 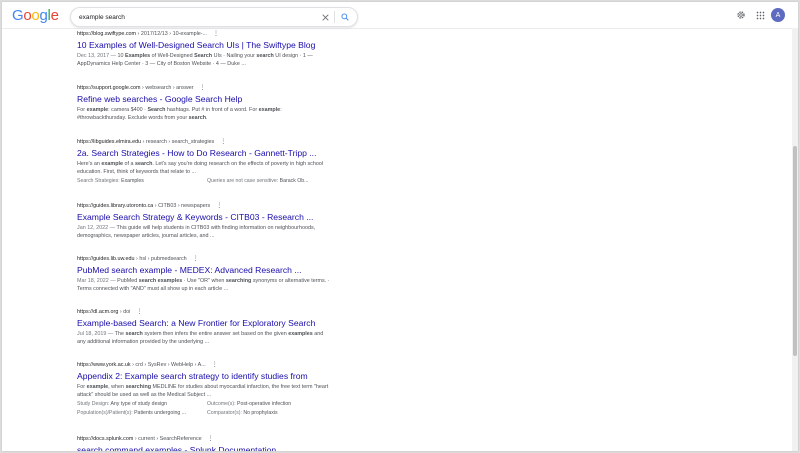 What do you see at coordinates (400, 15) in the screenshot?
I see `search-header: Google example search A` at bounding box center [400, 15].